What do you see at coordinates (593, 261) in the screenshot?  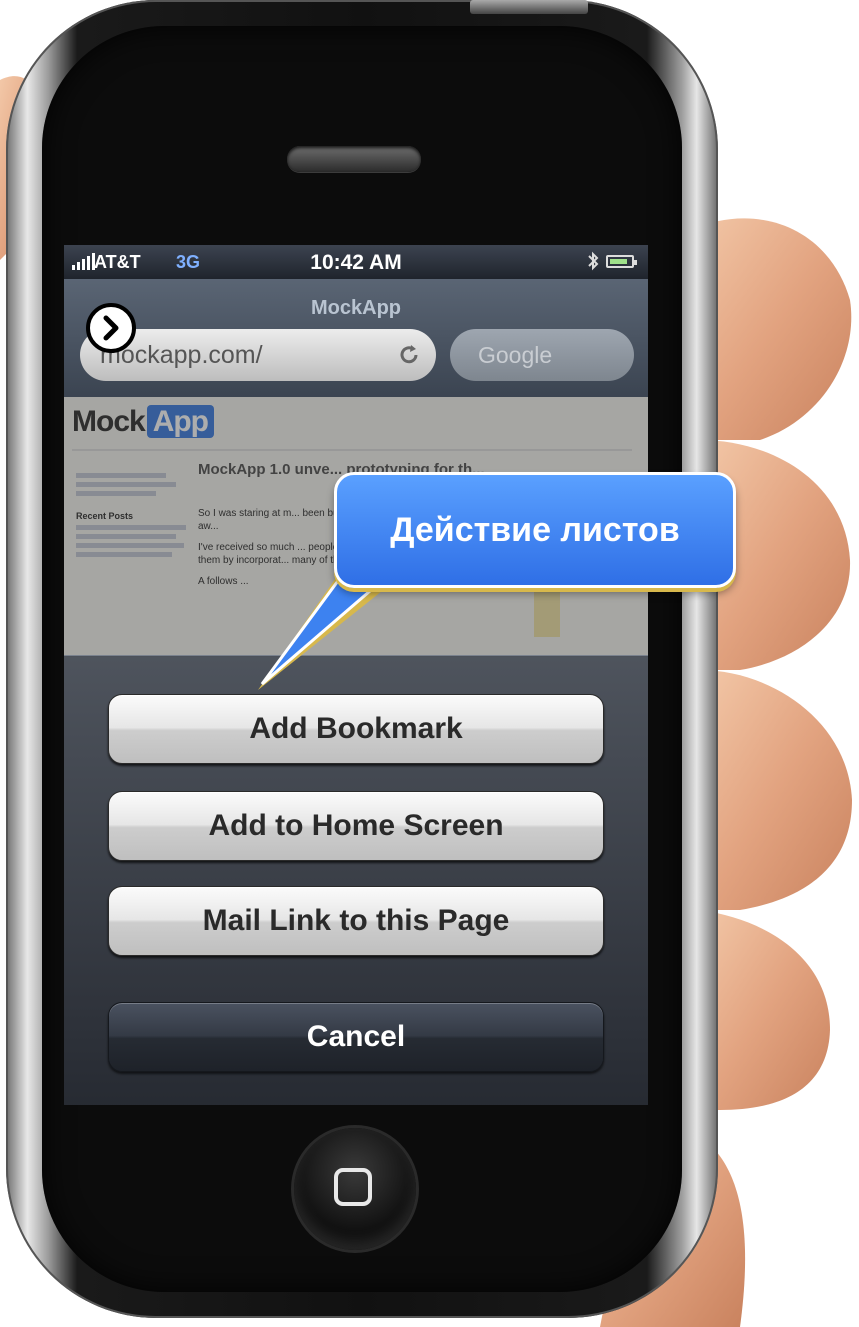 I see `bluetooth-icon` at bounding box center [593, 261].